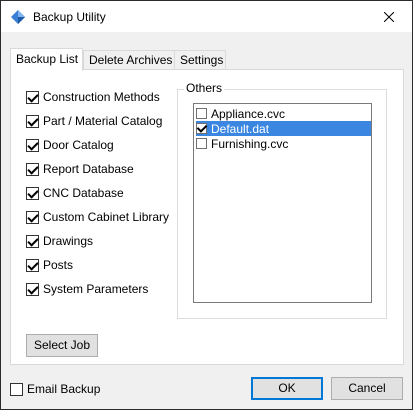 Image resolution: width=413 pixels, height=410 pixels. Describe the element at coordinates (78, 145) in the screenshot. I see `backup-item-label: Door Catalog` at that location.